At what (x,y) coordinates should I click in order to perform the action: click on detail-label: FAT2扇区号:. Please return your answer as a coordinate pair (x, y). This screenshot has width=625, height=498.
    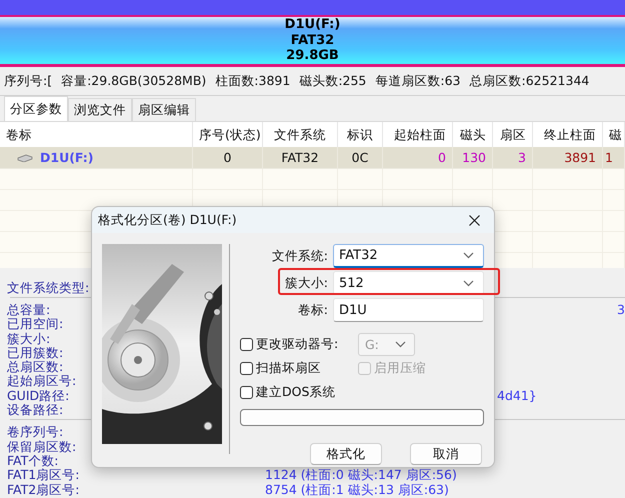
    Looking at the image, I should click on (43, 489).